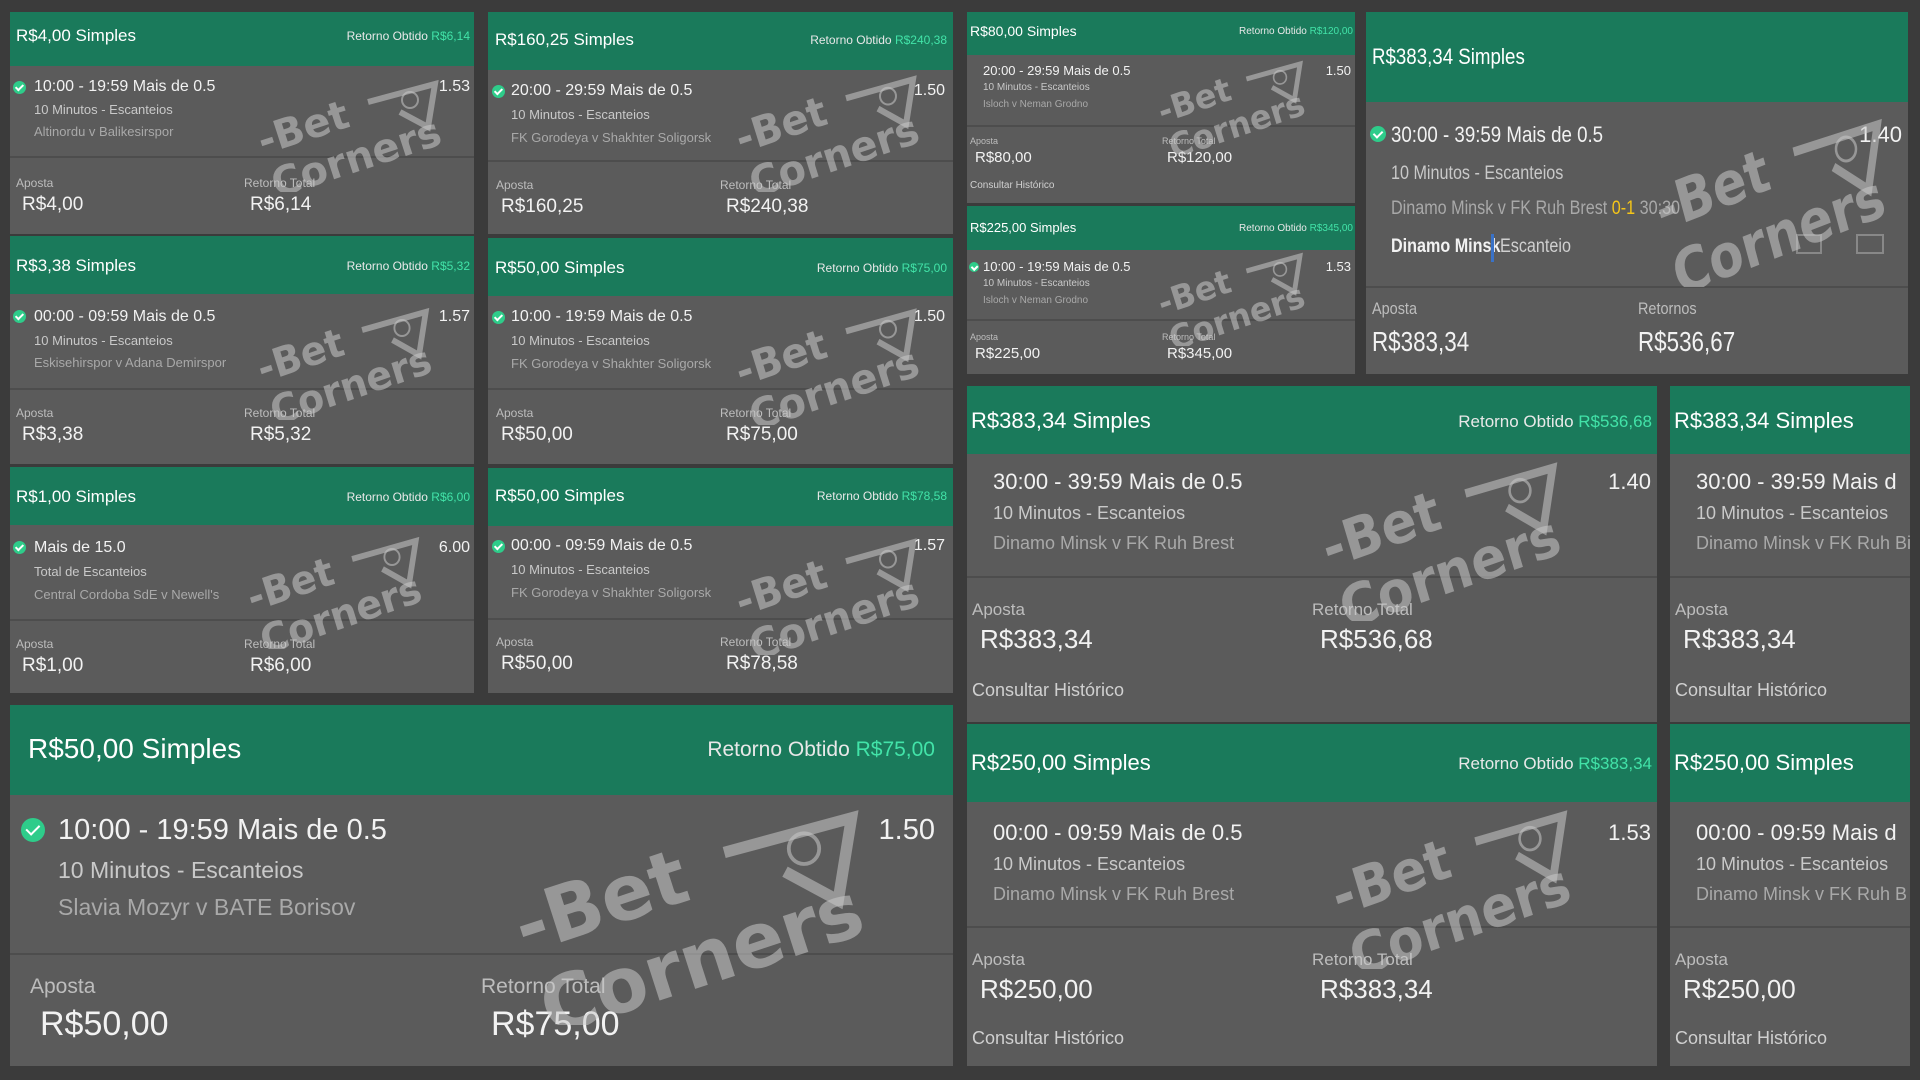 The width and height of the screenshot is (1920, 1080). I want to click on aposta-value: R$250,00, so click(1739, 989).